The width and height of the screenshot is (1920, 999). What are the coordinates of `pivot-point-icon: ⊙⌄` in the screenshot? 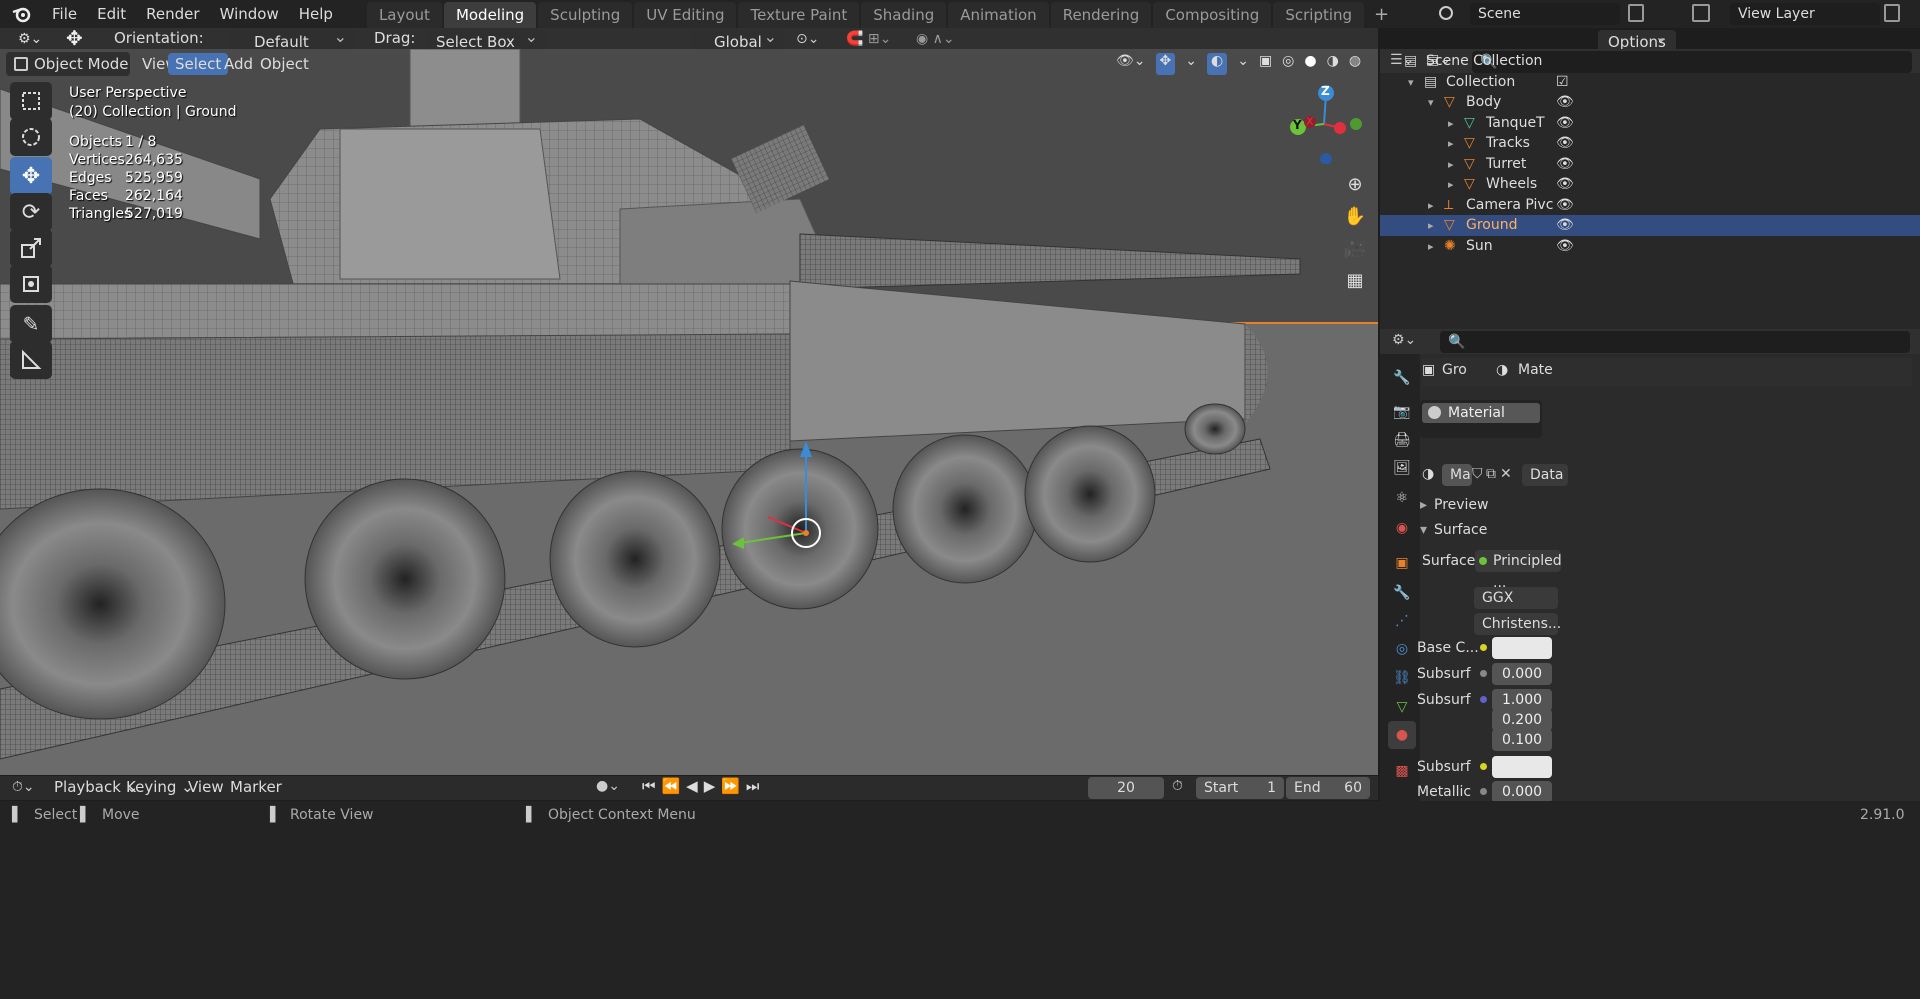 It's located at (816, 41).